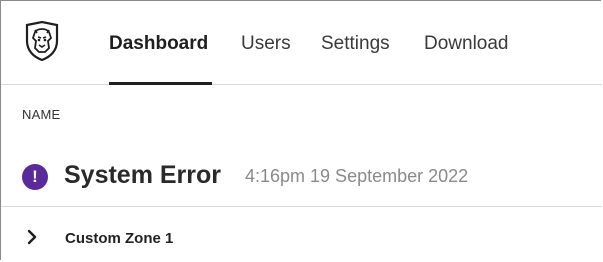  What do you see at coordinates (143, 175) in the screenshot?
I see `error-title: System Error` at bounding box center [143, 175].